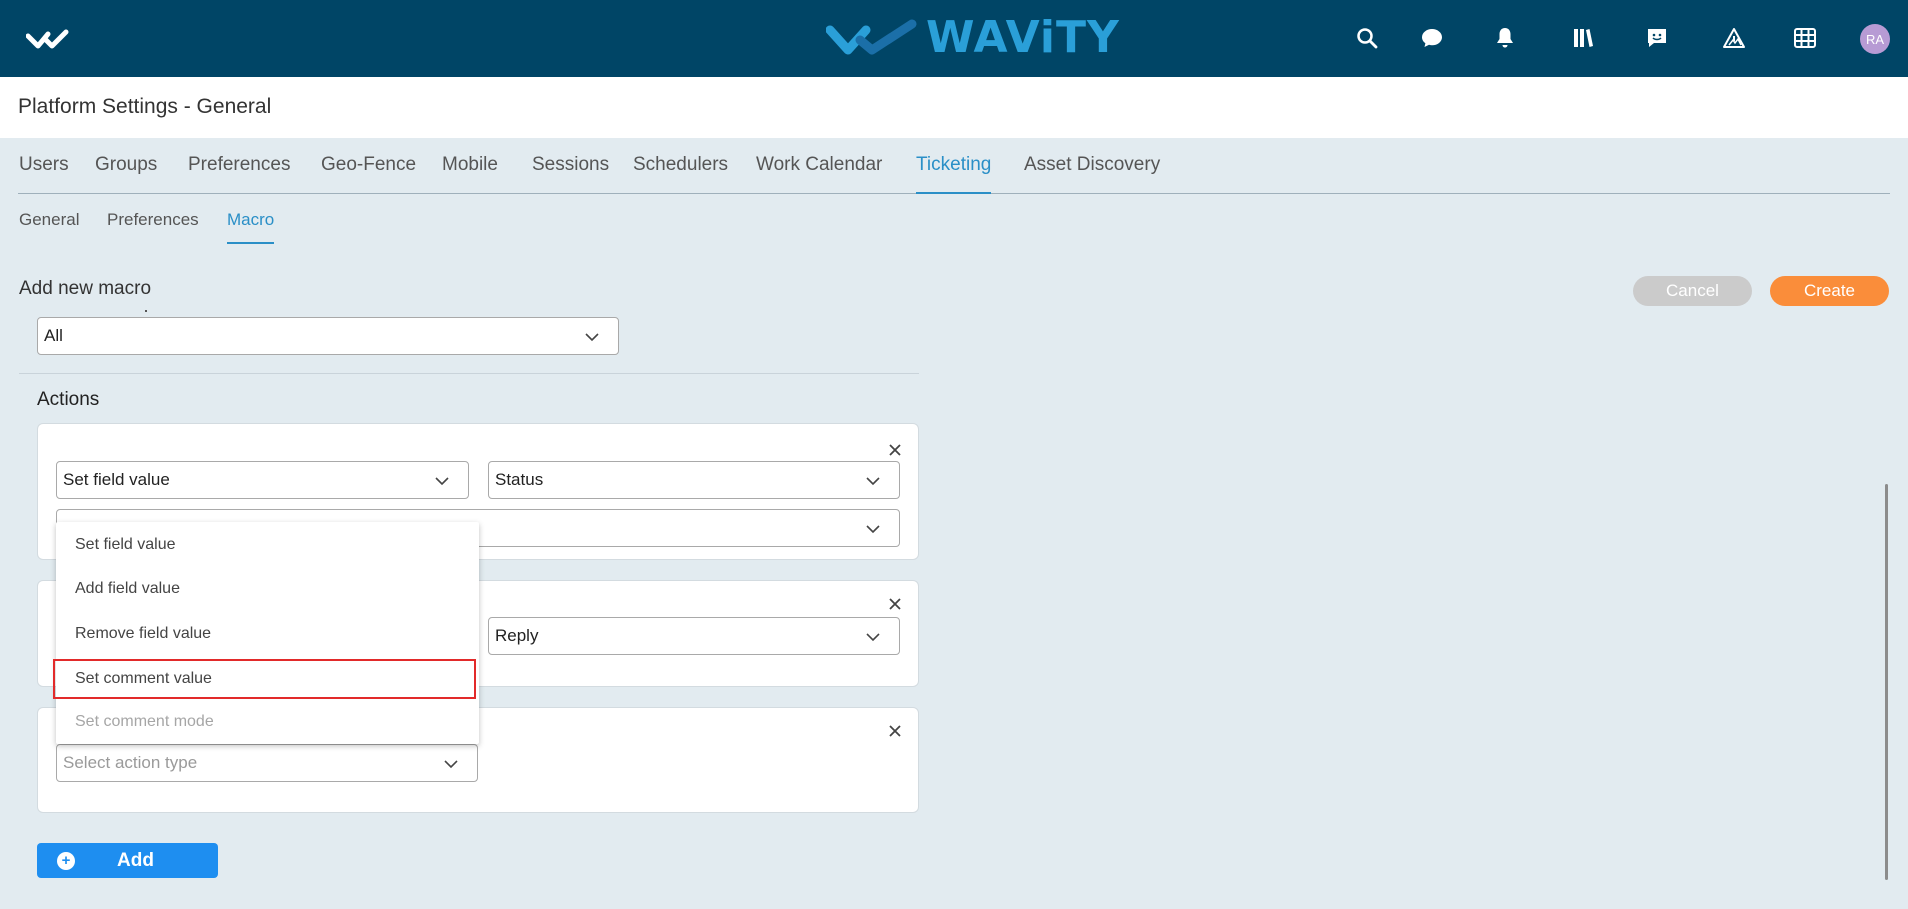 The height and width of the screenshot is (909, 1908). Describe the element at coordinates (1023, 37) in the screenshot. I see `brand-name: WAViTY` at that location.